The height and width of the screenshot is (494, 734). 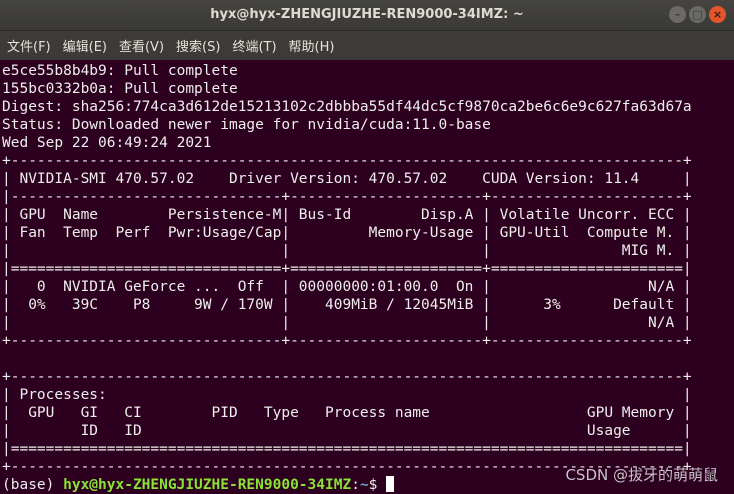 I want to click on conda-env-label: (base), so click(x=33, y=485).